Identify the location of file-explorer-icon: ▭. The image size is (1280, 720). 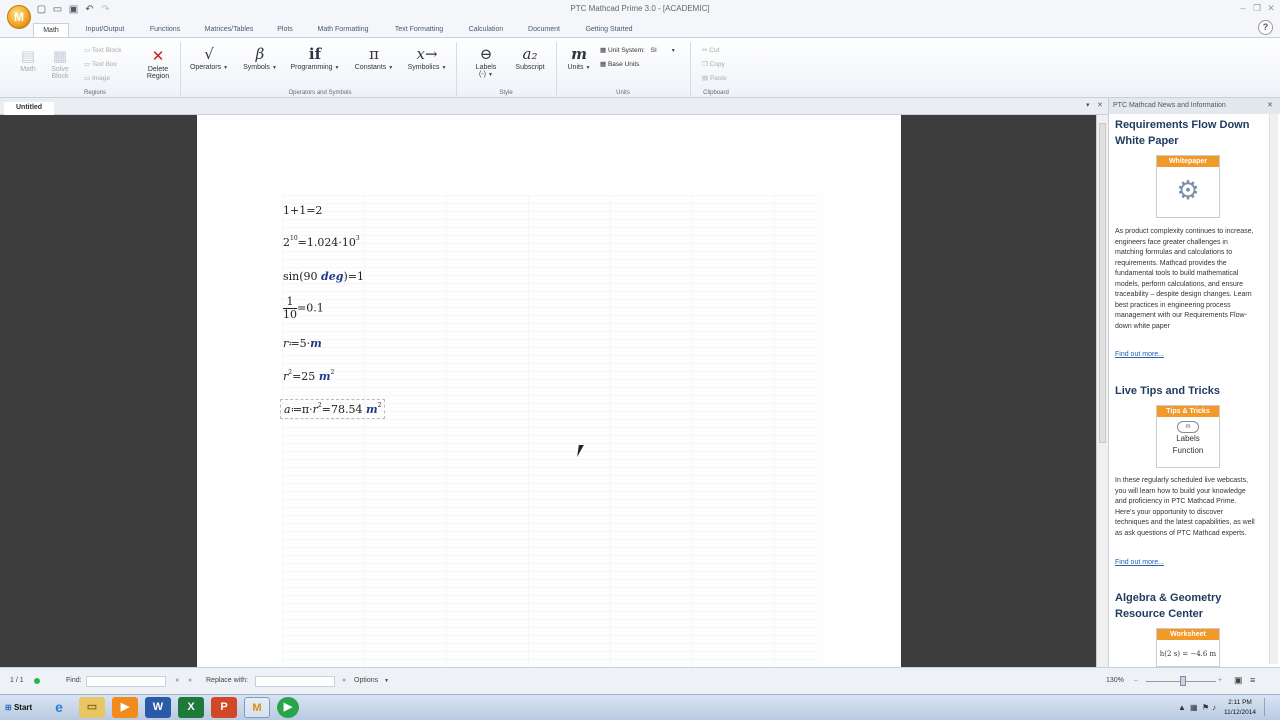
(92, 707).